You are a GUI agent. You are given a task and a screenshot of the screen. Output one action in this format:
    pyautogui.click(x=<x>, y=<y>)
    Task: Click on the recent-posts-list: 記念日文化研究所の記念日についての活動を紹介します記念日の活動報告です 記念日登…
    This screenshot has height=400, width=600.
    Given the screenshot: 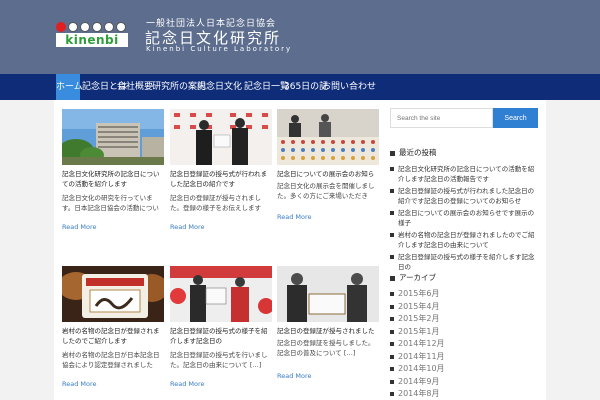 What is the action you would take?
    pyautogui.click(x=465, y=219)
    